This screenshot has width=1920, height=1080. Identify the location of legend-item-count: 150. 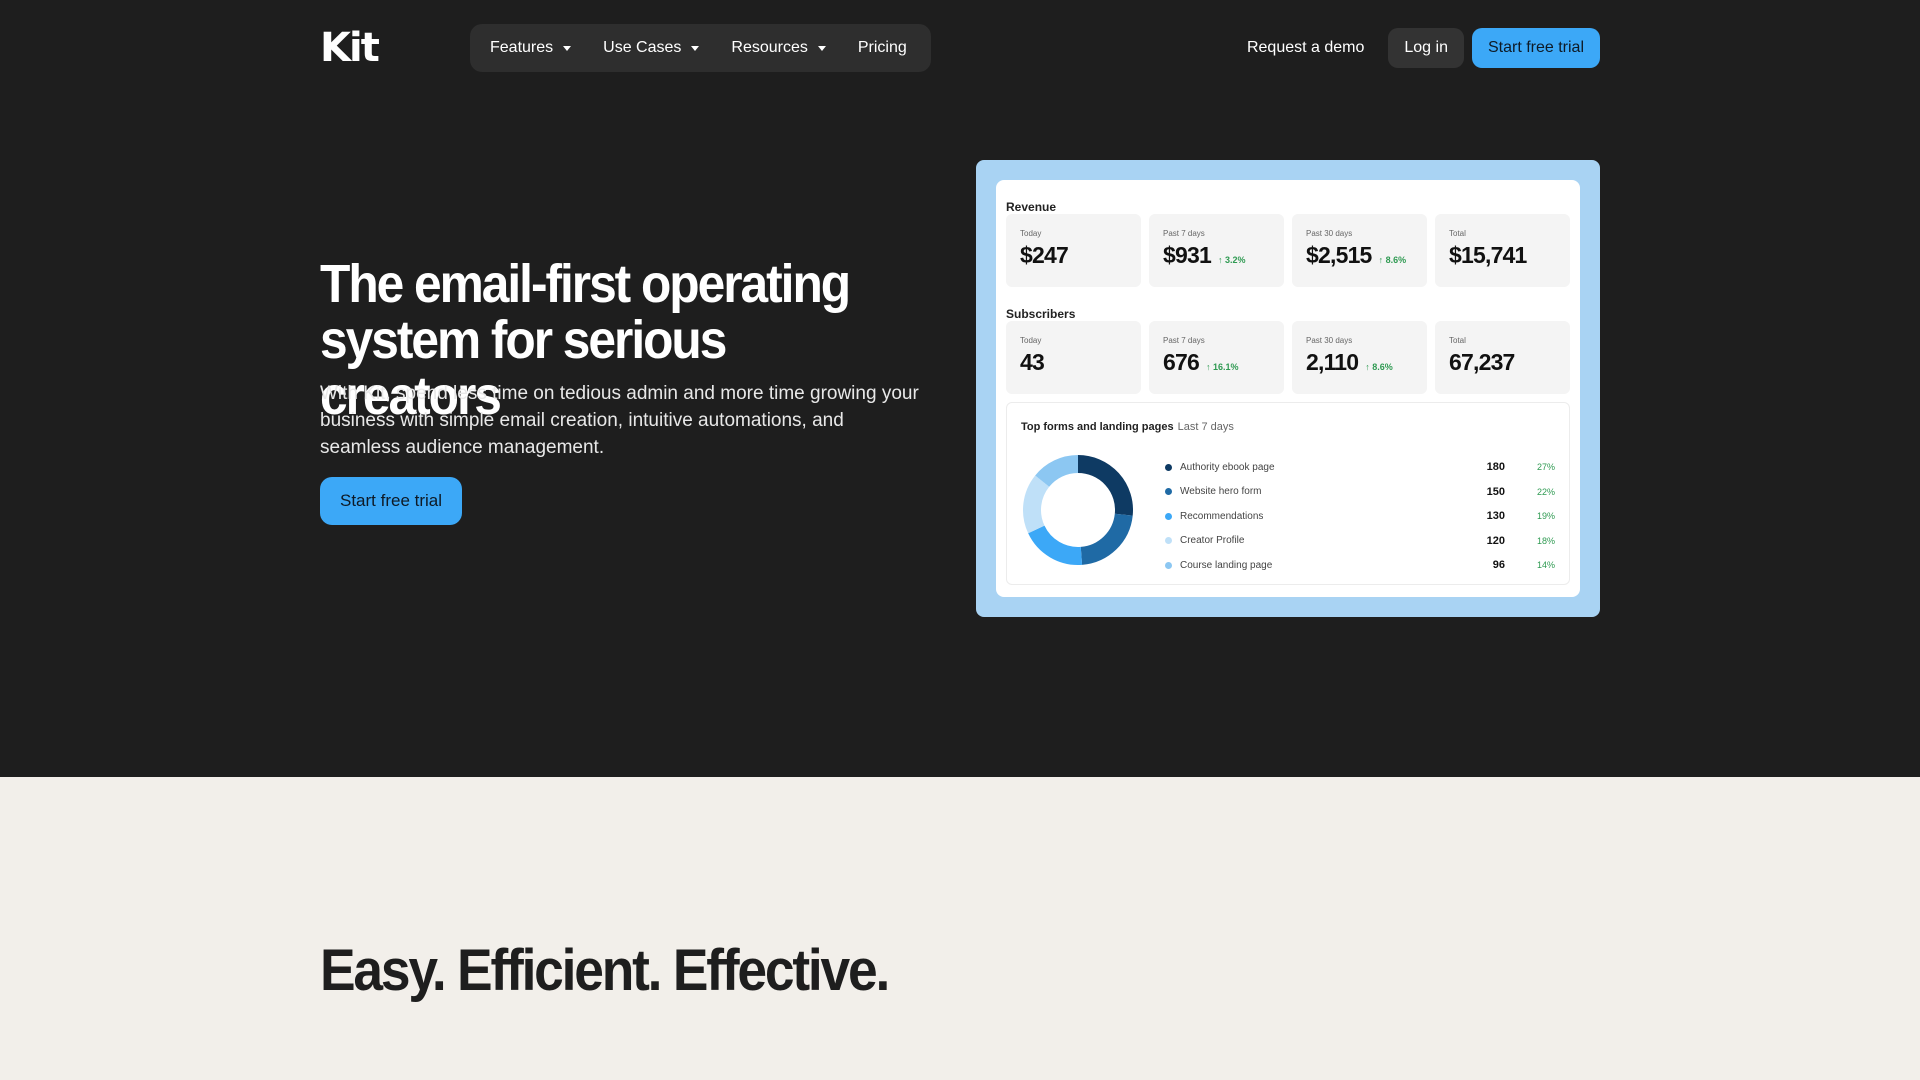
(1495, 491).